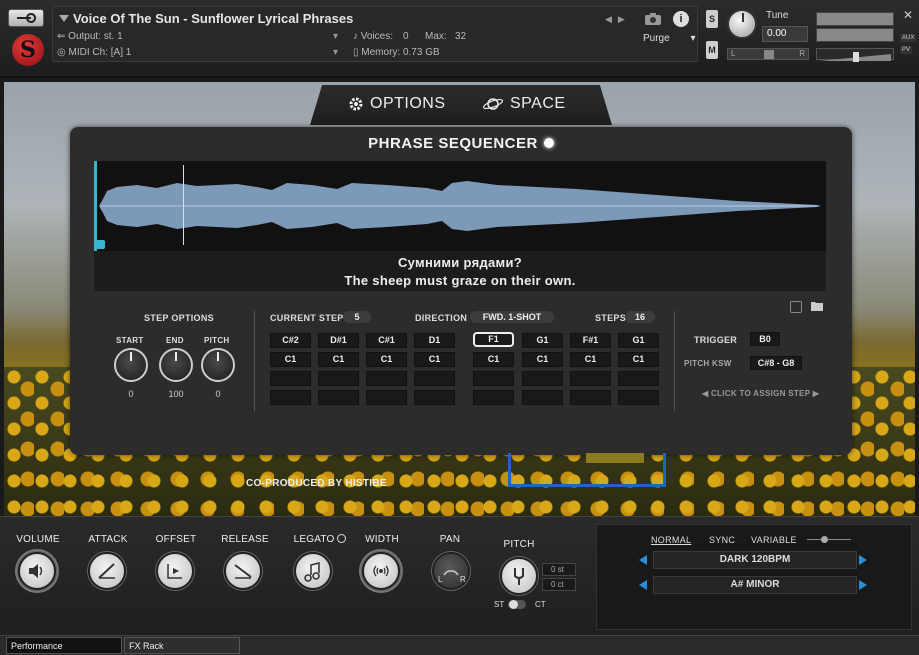 The image size is (919, 655). What do you see at coordinates (785, 34) in the screenshot?
I see `tune-value: 0.00` at bounding box center [785, 34].